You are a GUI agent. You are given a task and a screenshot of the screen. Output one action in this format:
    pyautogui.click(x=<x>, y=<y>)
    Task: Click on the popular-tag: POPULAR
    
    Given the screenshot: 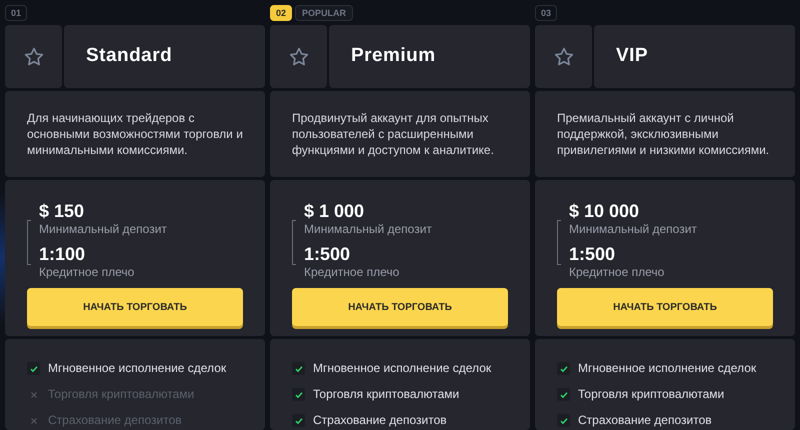 What is the action you would take?
    pyautogui.click(x=324, y=12)
    